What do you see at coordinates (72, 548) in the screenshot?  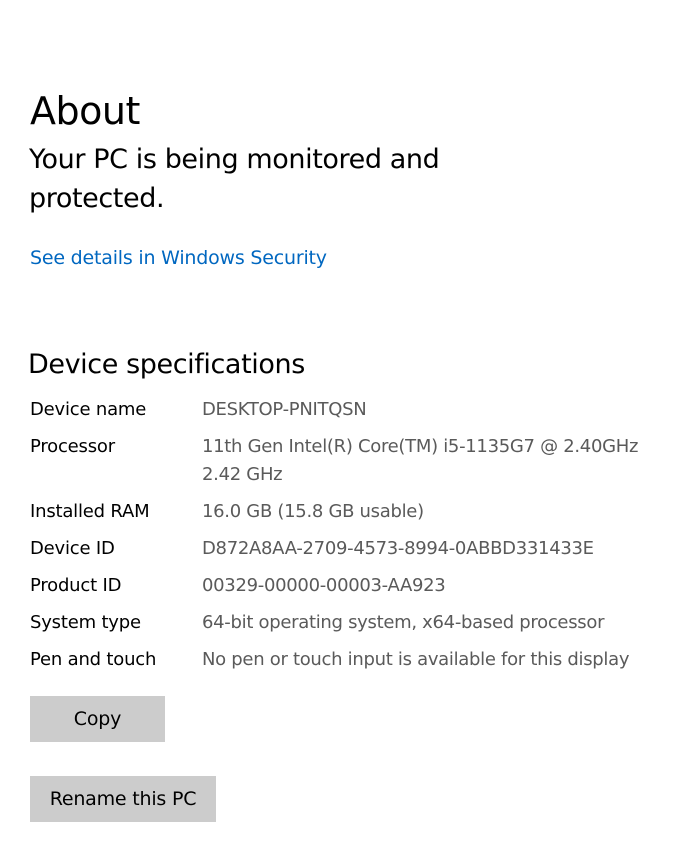 I see `spec-label: Device ID` at bounding box center [72, 548].